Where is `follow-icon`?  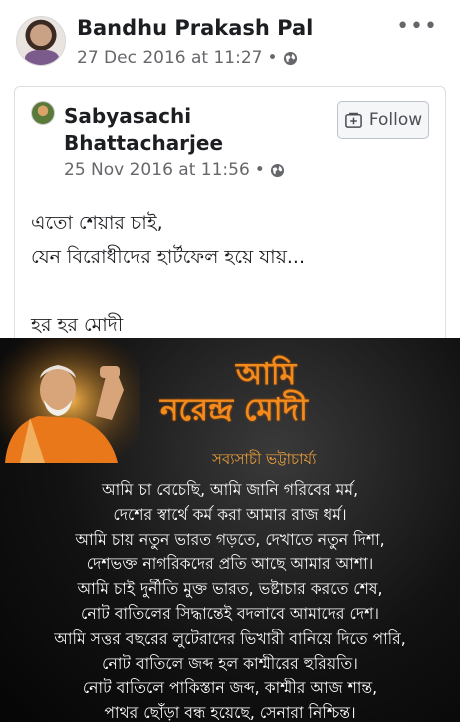 follow-icon is located at coordinates (353, 120).